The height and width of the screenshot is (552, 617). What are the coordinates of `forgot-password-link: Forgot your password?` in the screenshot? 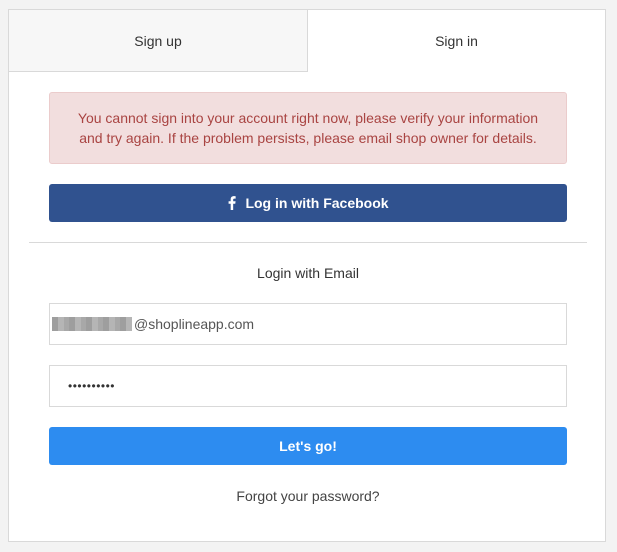 It's located at (308, 496).